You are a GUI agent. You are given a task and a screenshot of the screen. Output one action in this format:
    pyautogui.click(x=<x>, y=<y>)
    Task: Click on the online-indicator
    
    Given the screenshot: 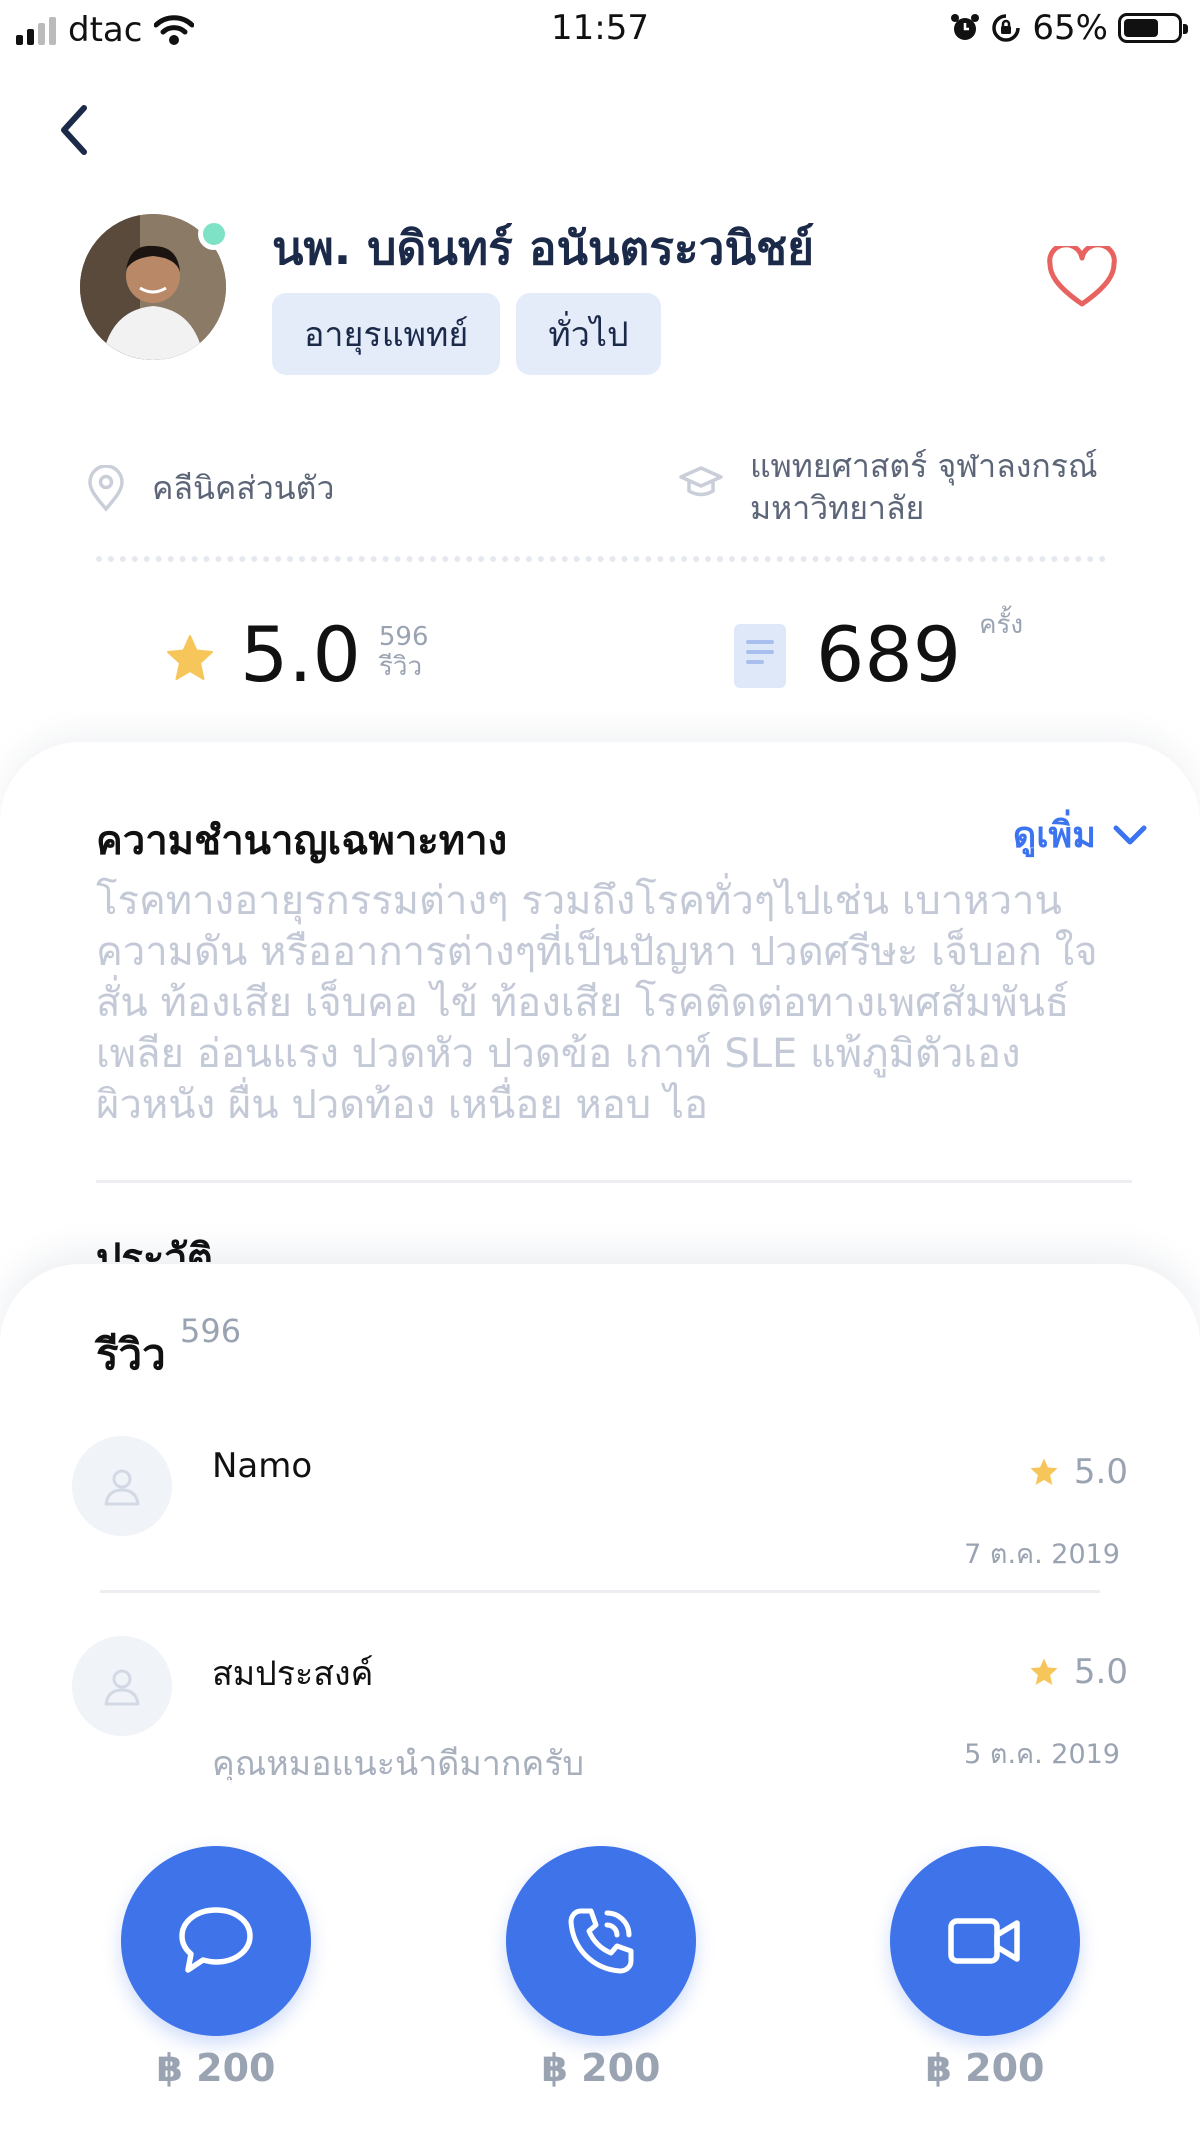 What is the action you would take?
    pyautogui.click(x=214, y=234)
    